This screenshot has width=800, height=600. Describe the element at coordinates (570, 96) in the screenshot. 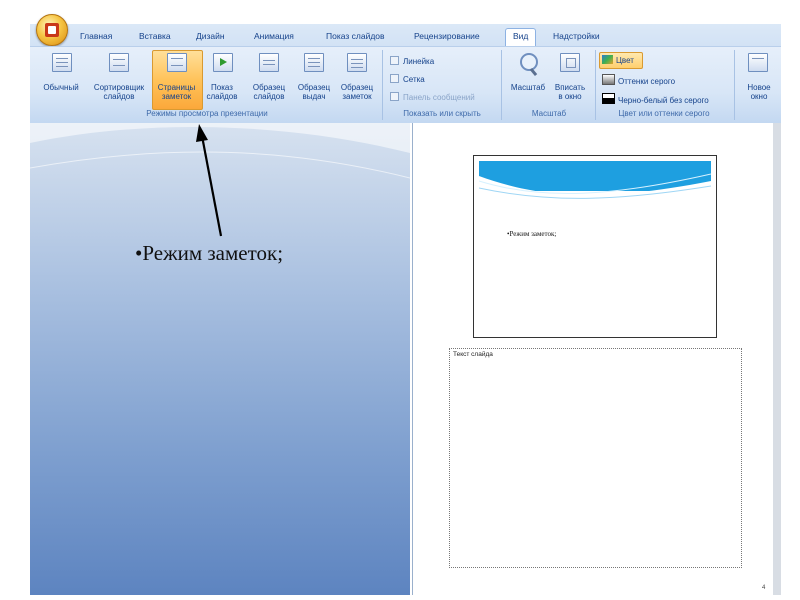

I see `fit-window-label-2: в окно` at that location.